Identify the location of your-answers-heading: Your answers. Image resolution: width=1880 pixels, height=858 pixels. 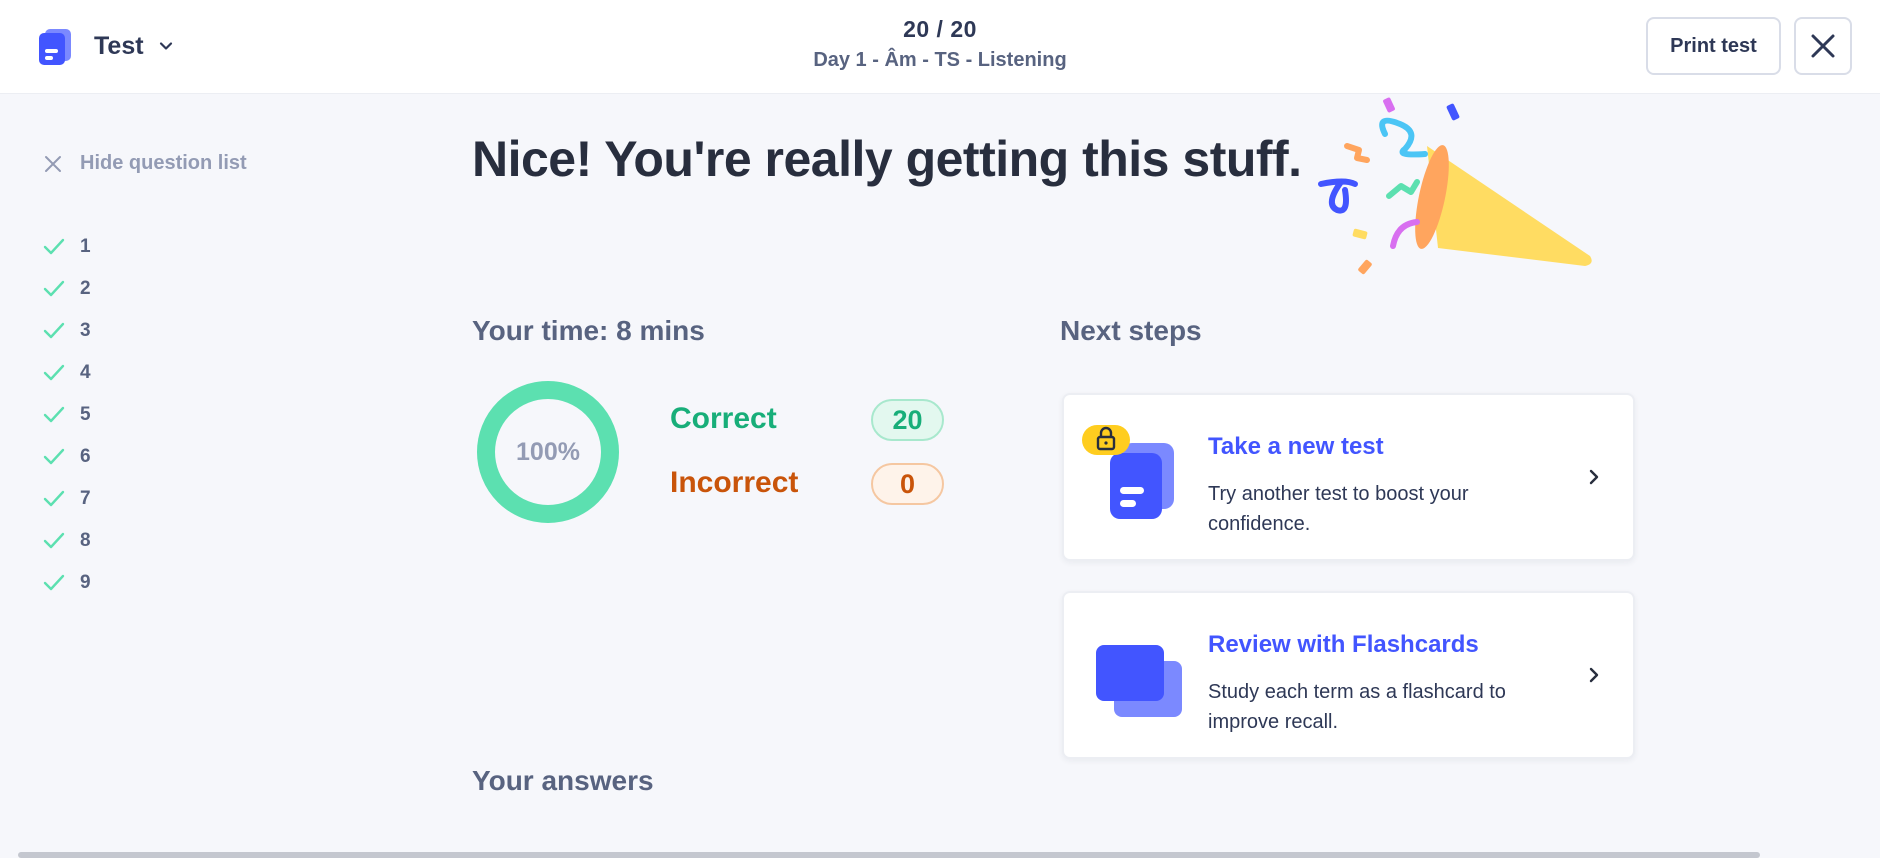
(563, 780).